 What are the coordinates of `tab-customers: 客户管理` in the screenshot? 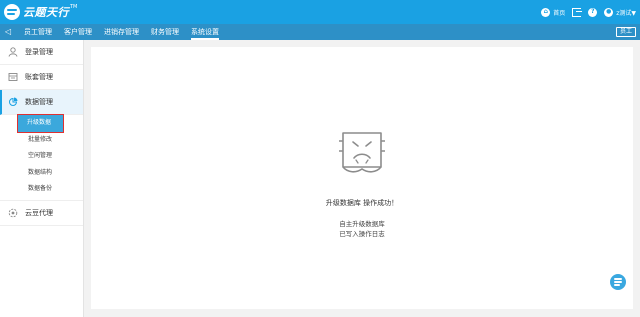 It's located at (78, 32).